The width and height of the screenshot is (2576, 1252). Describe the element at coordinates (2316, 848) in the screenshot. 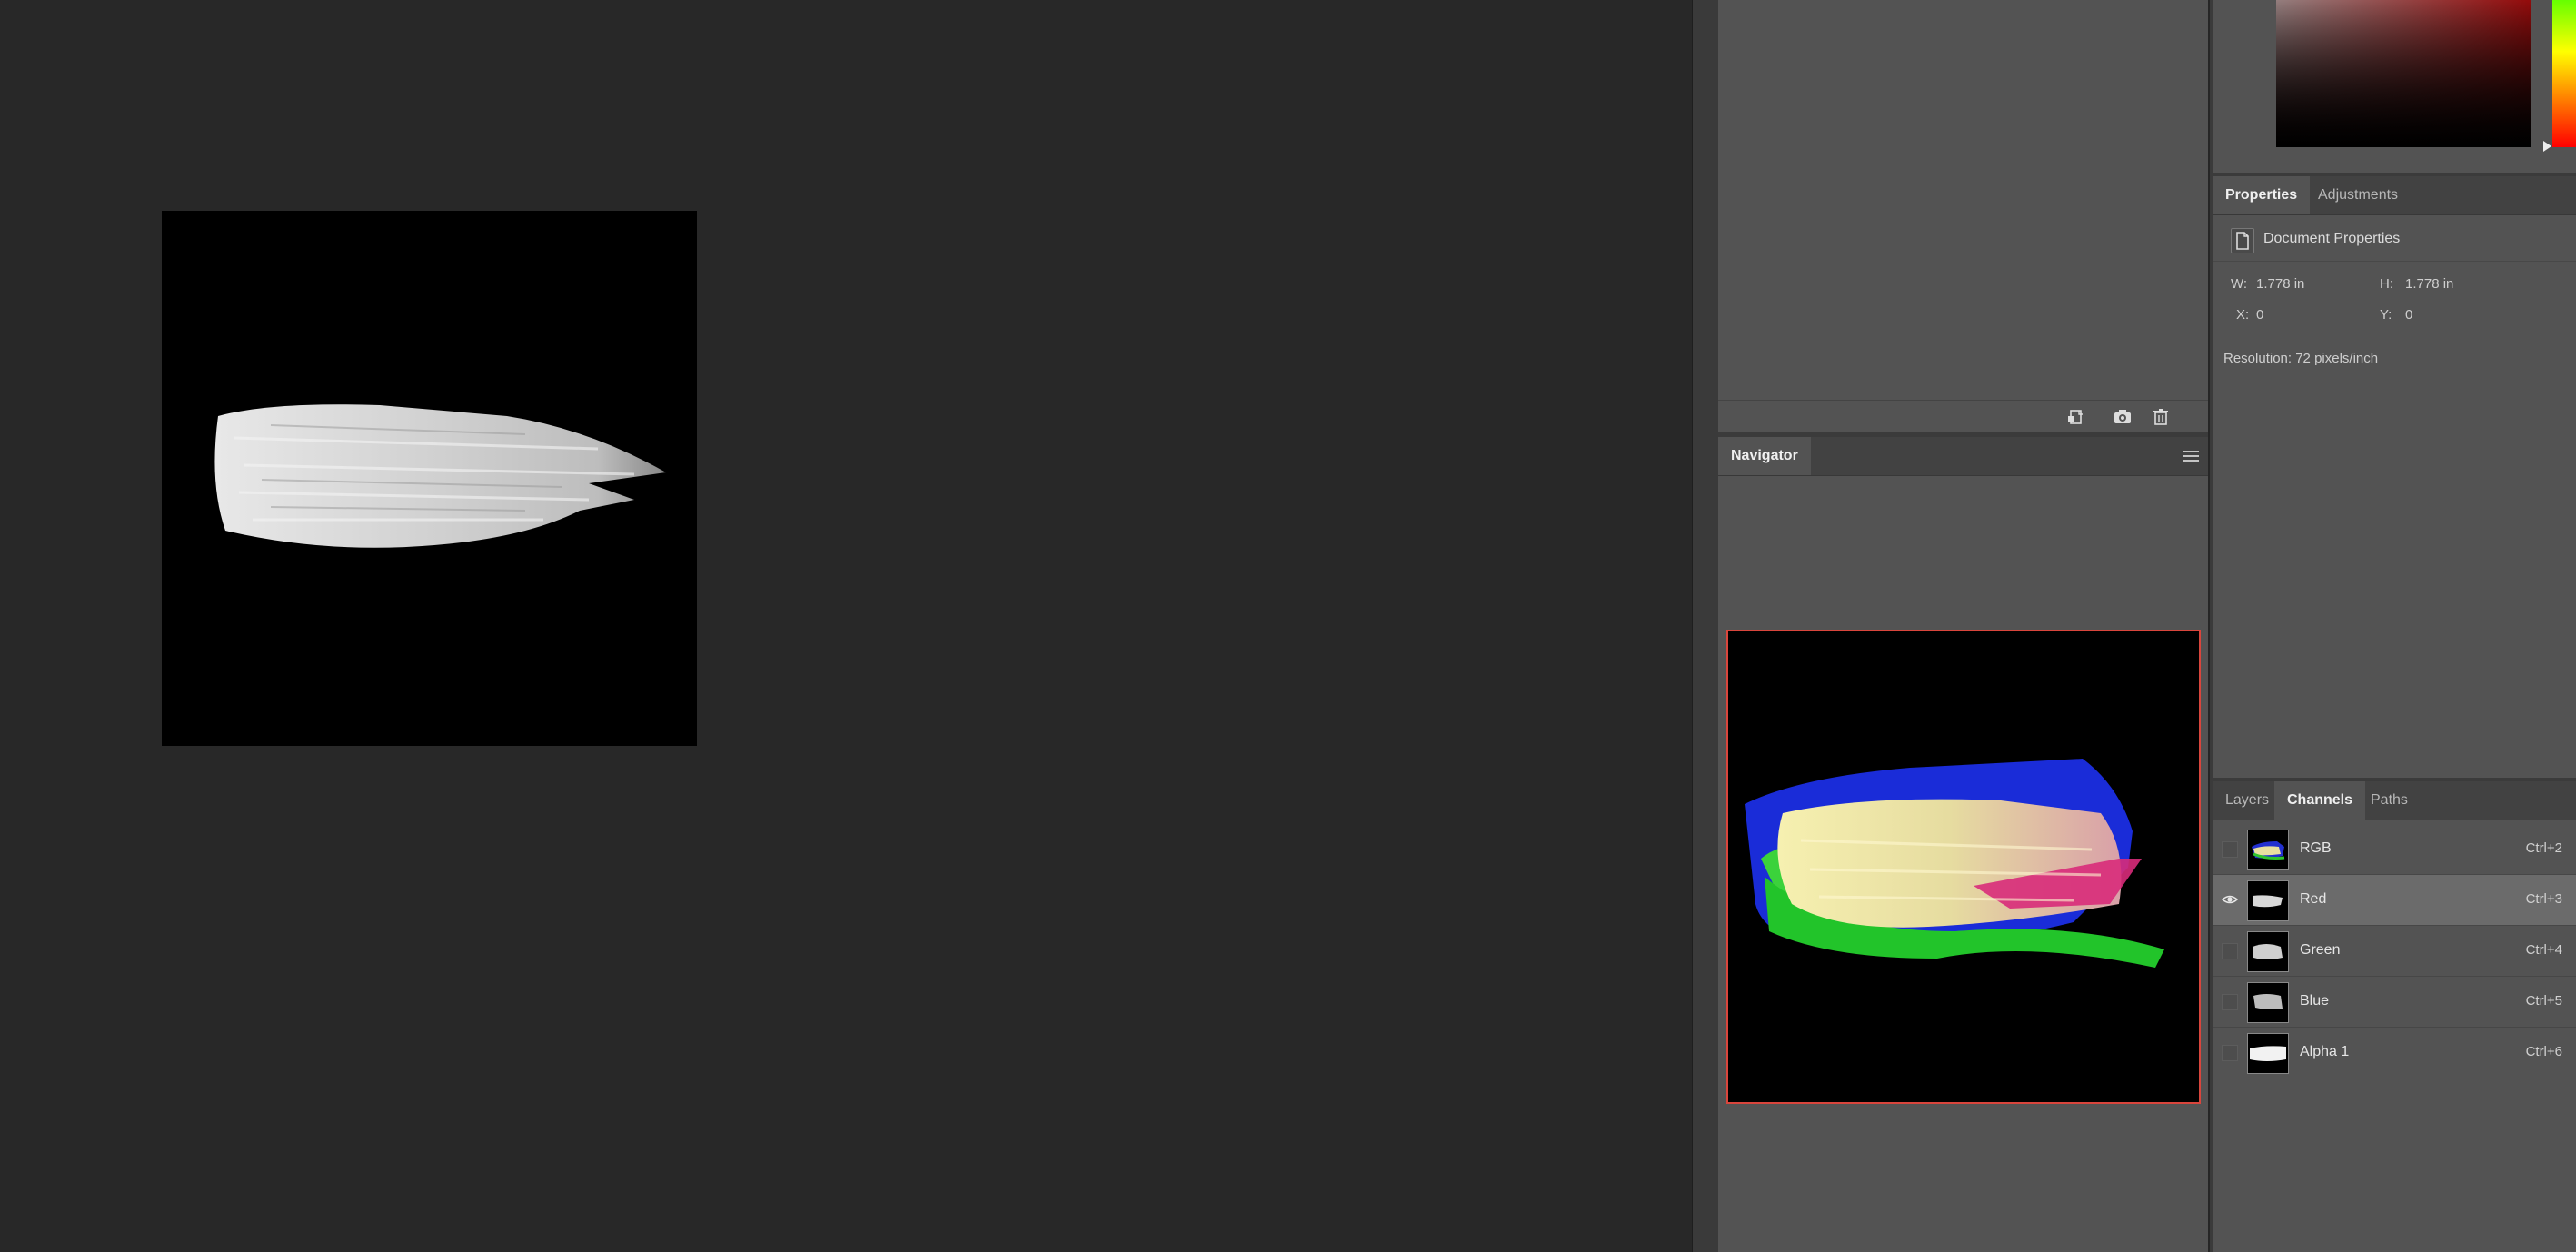

I see `channel-name: RGB` at that location.